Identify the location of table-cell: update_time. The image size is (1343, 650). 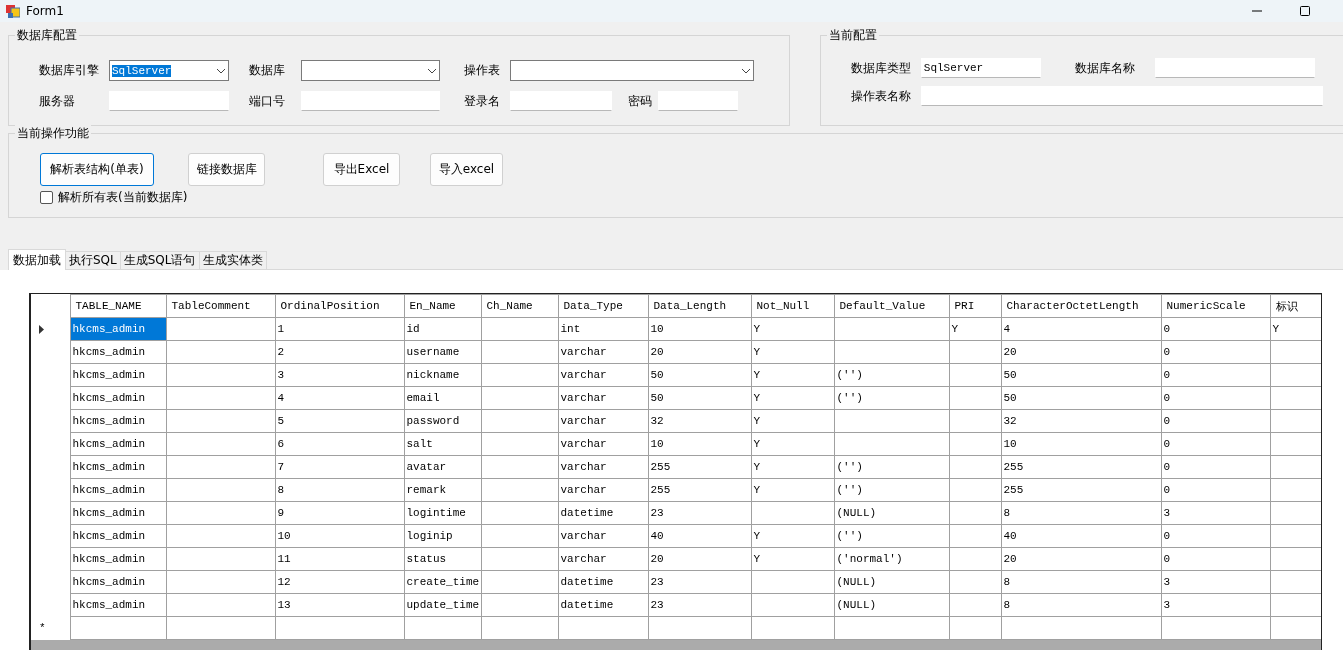
(442, 605).